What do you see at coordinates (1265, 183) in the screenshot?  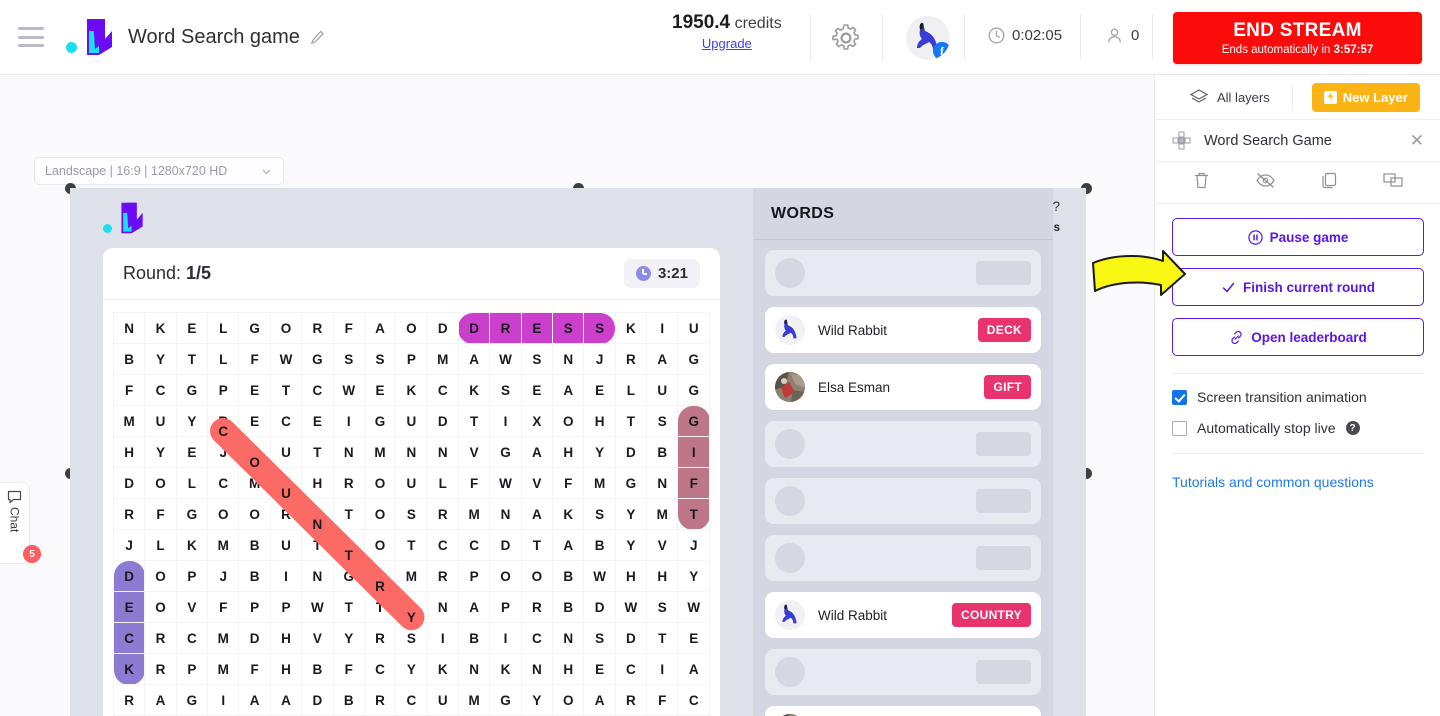 I see `eye-off-icon` at bounding box center [1265, 183].